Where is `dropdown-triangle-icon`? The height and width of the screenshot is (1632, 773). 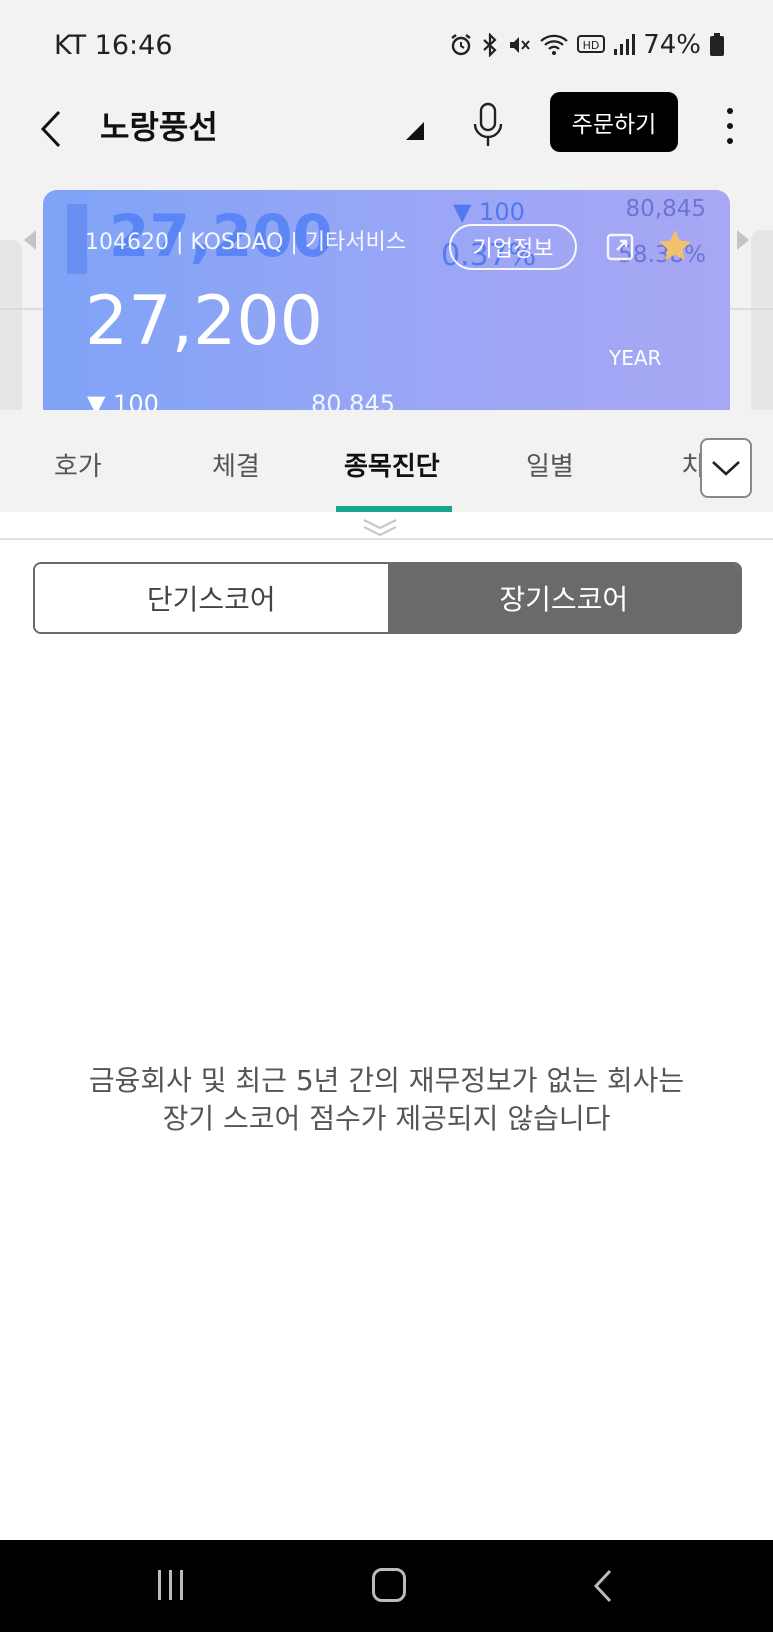 dropdown-triangle-icon is located at coordinates (415, 131).